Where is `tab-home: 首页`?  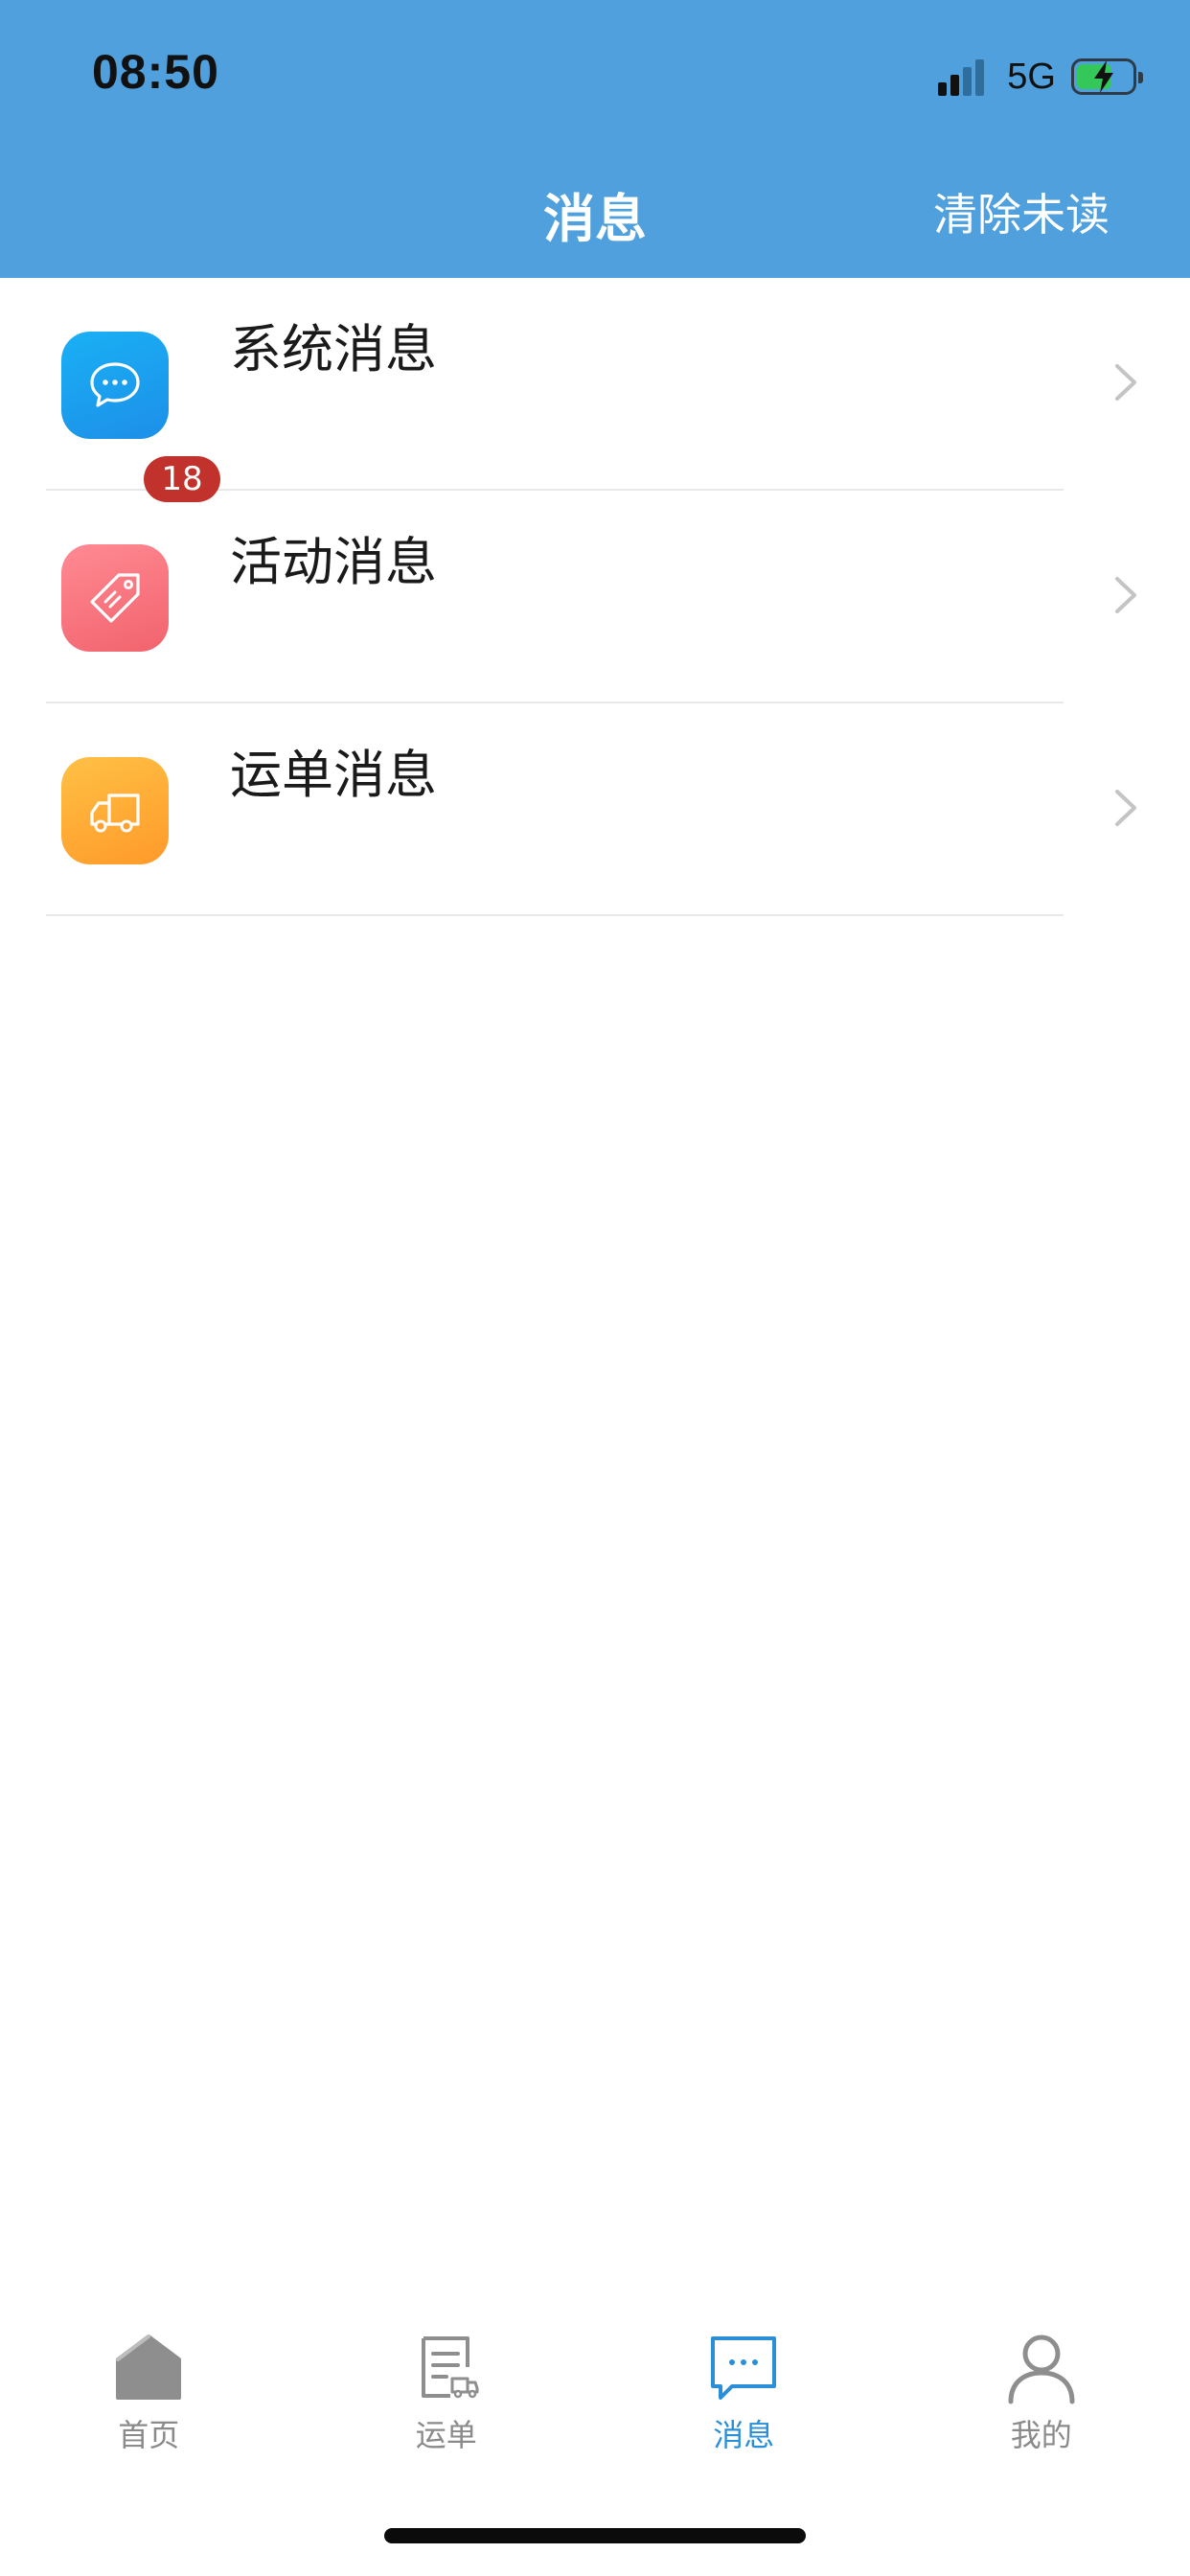
tab-home: 首页 is located at coordinates (149, 2396).